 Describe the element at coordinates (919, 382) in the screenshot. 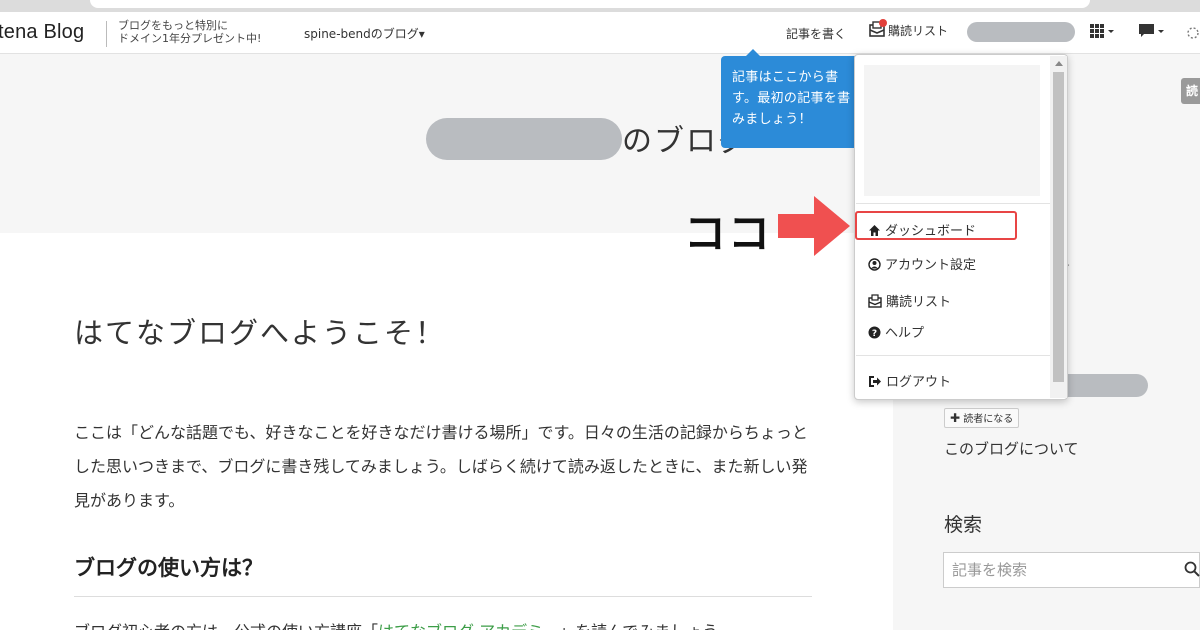

I see `menu-item-label: ログアウト` at that location.